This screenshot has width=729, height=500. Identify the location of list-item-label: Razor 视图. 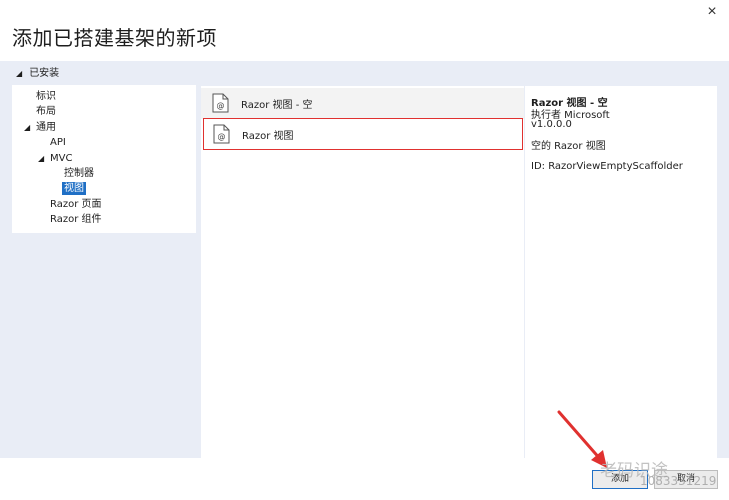
(268, 136).